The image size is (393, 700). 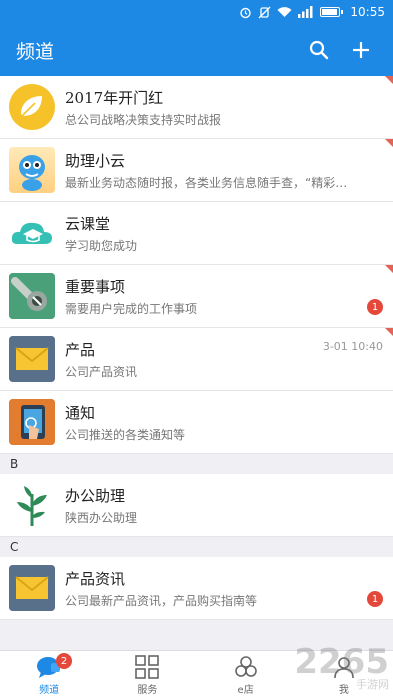 What do you see at coordinates (32, 170) in the screenshot?
I see `mascot-icon` at bounding box center [32, 170].